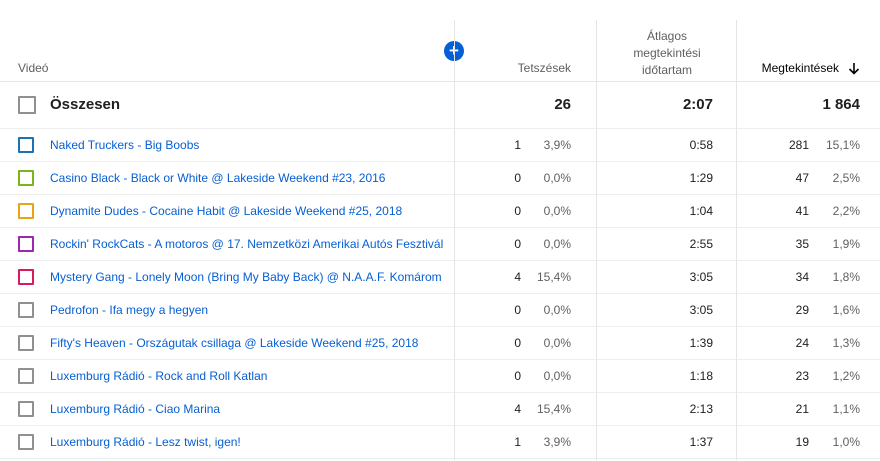 Image resolution: width=880 pixels, height=461 pixels. What do you see at coordinates (846, 277) in the screenshot?
I see `views-percent: 1,8%` at bounding box center [846, 277].